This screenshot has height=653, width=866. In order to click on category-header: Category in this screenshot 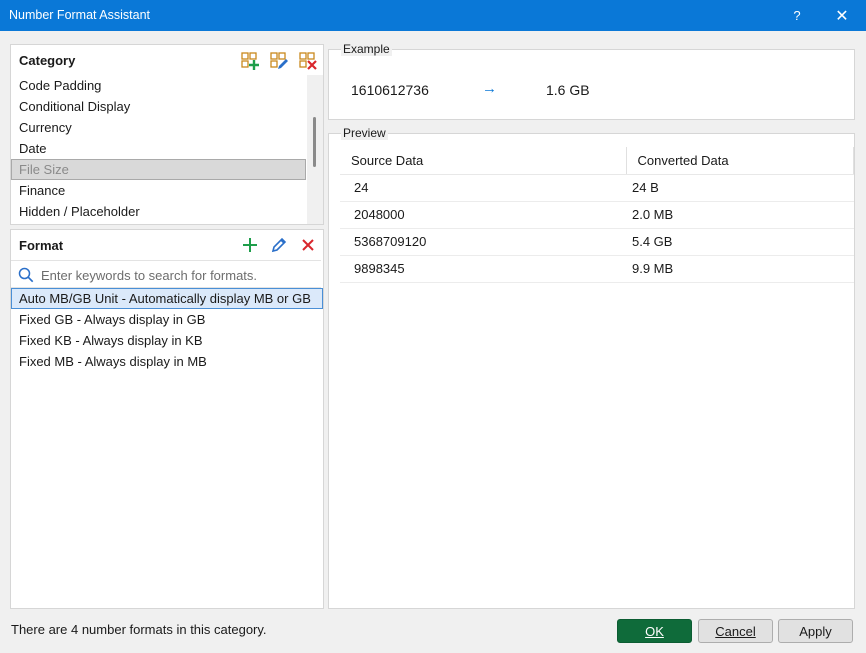, I will do `click(167, 60)`.